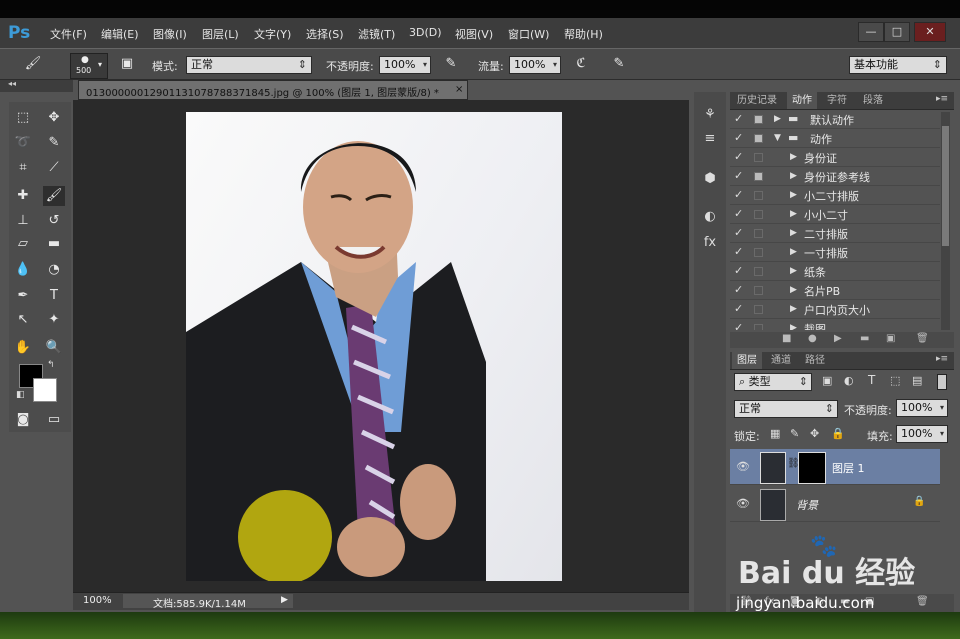 The image size is (960, 639). Describe the element at coordinates (864, 338) in the screenshot. I see `new-set-icon: ▬` at that location.